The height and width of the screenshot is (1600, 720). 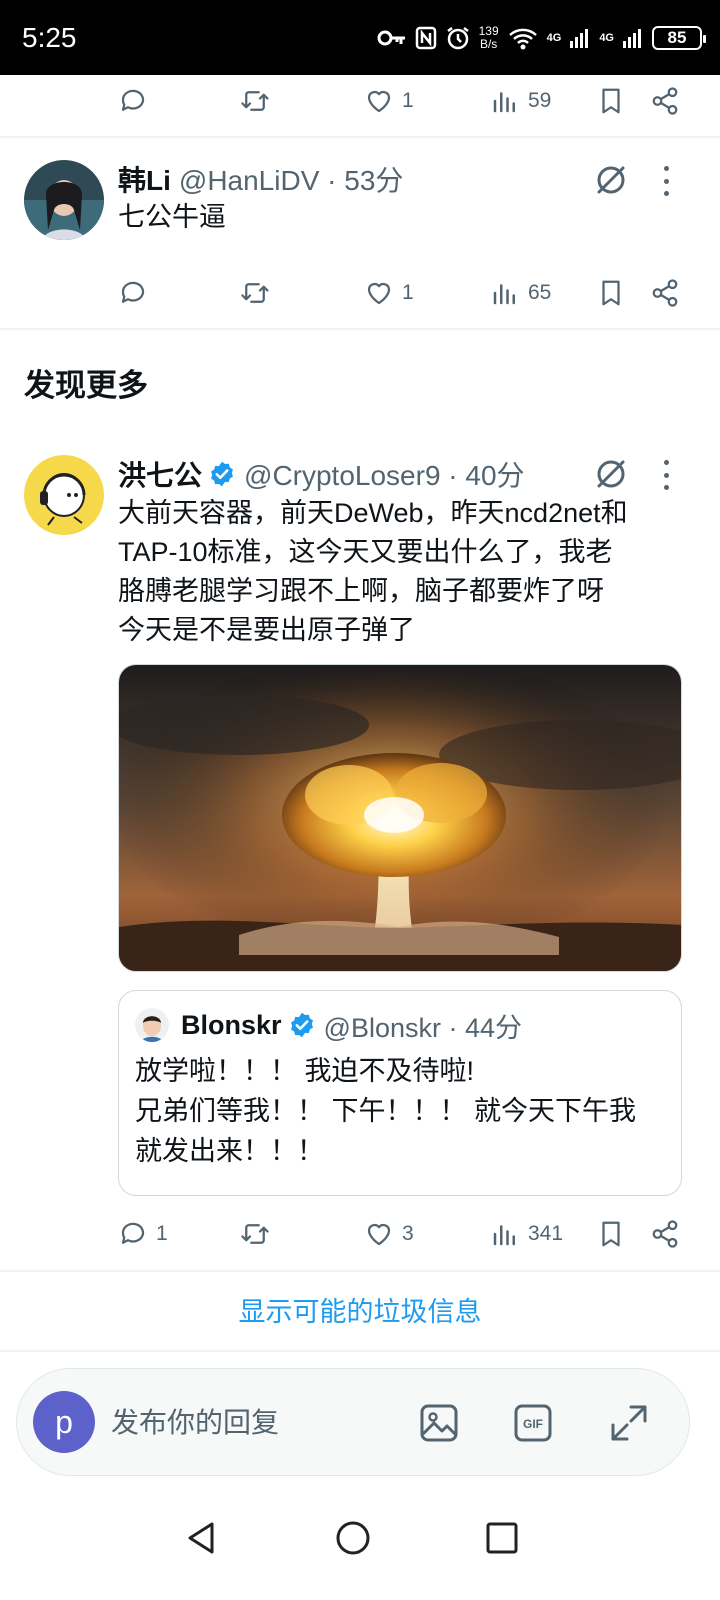 I want to click on image-button, so click(x=439, y=1423).